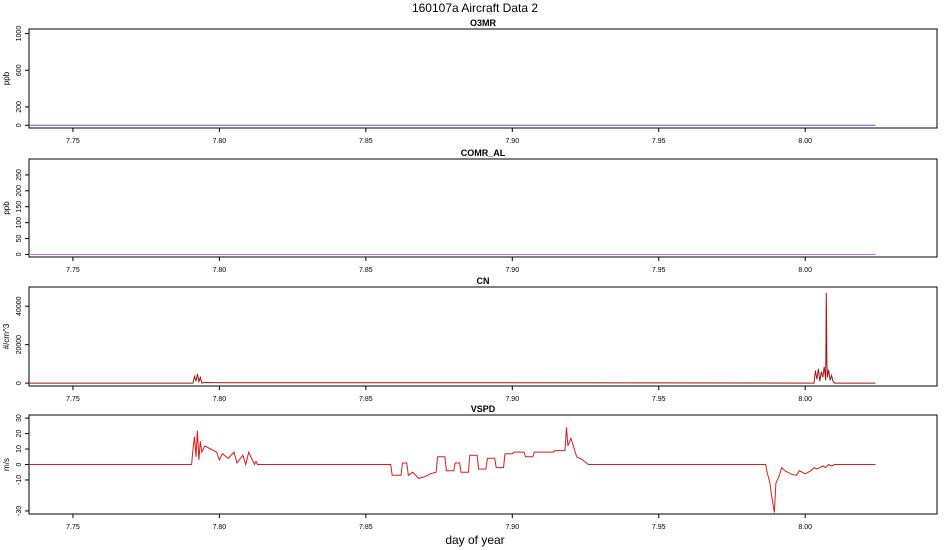 The height and width of the screenshot is (550, 950). I want to click on panel-title: COMR_AL, so click(483, 153).